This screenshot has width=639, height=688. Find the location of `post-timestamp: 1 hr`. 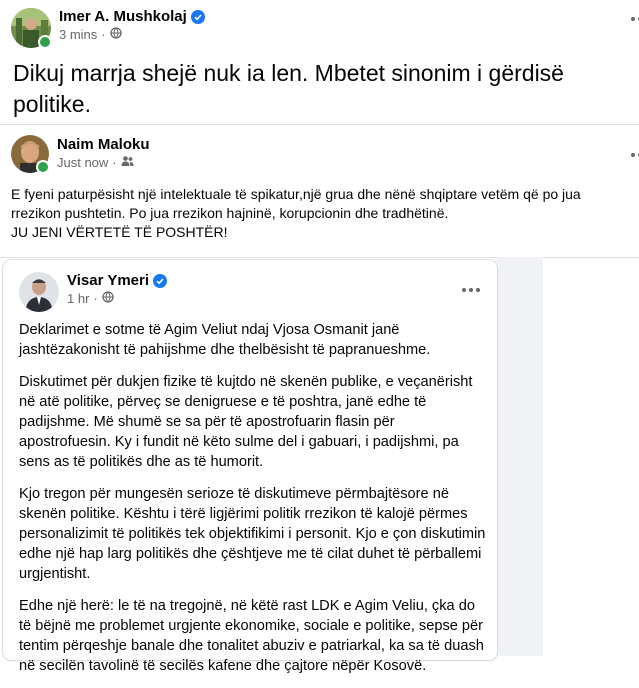

post-timestamp: 1 hr is located at coordinates (78, 298).